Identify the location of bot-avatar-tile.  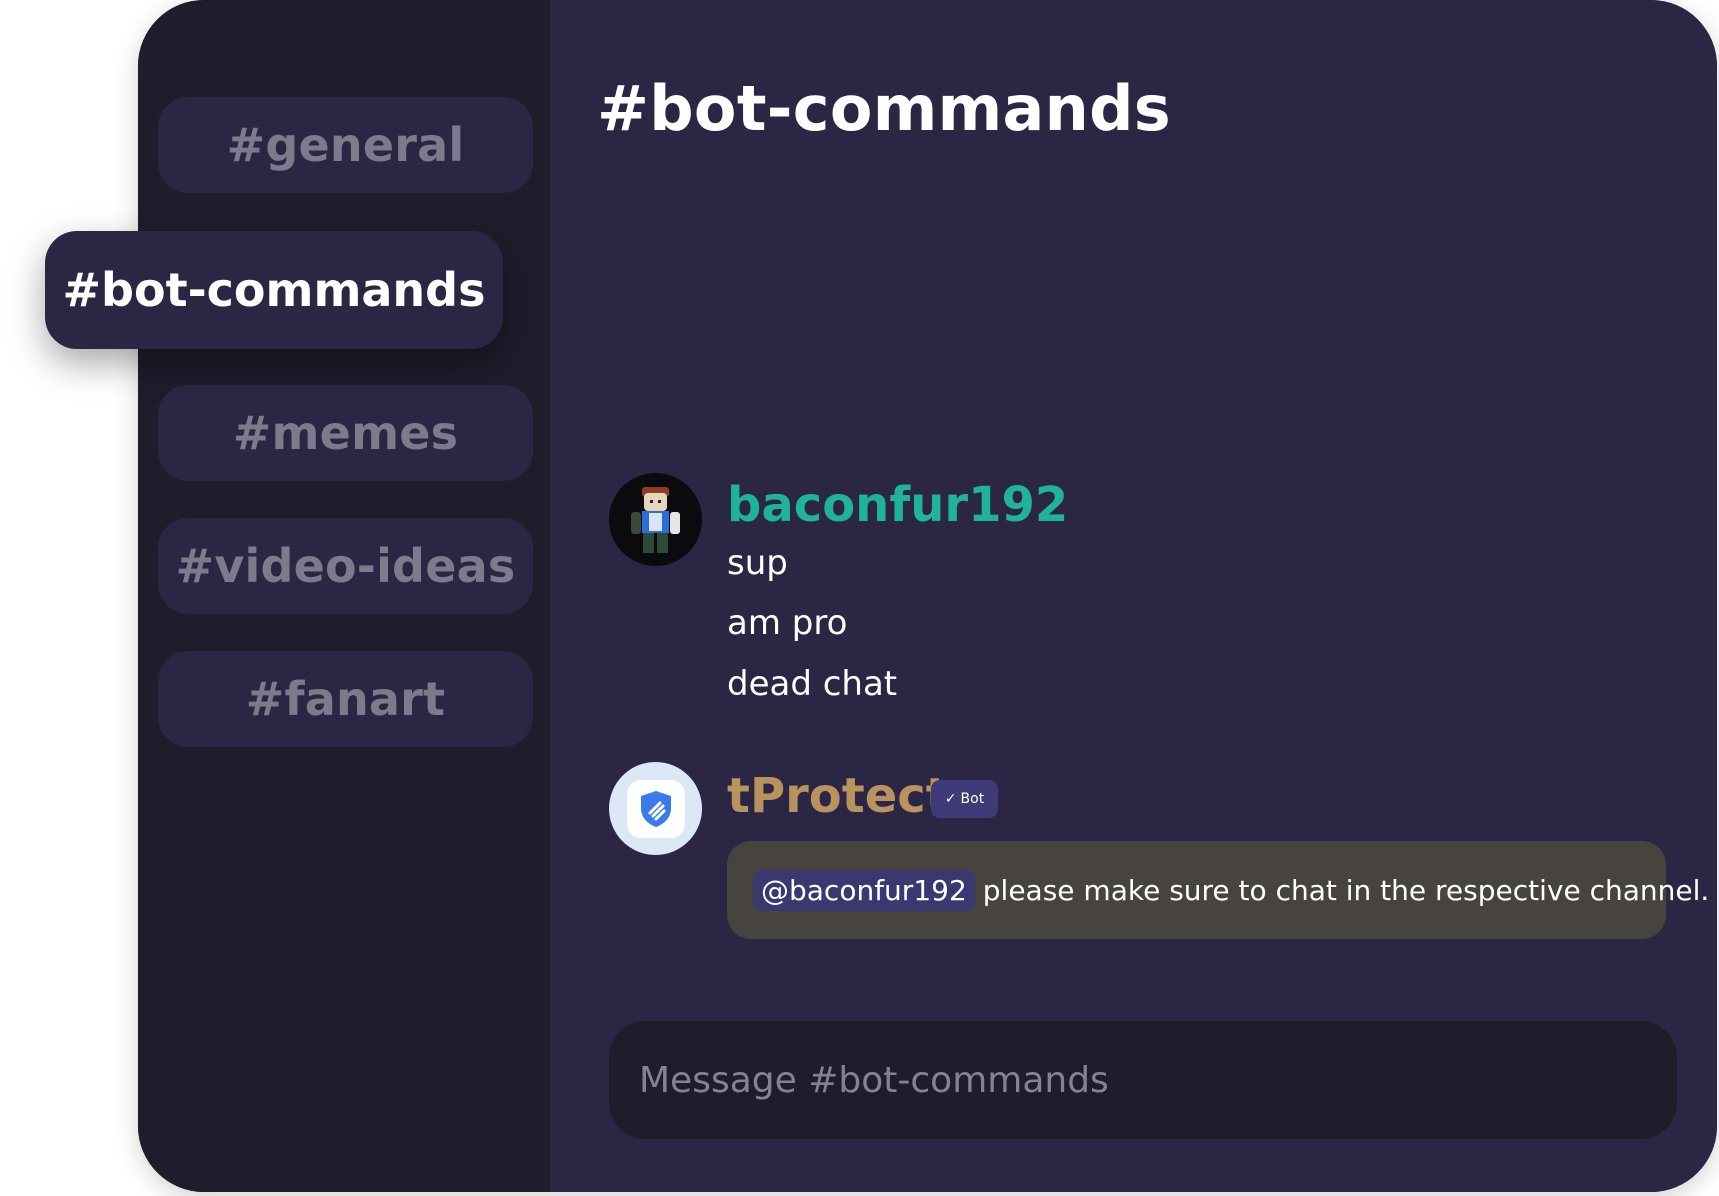
(655, 808).